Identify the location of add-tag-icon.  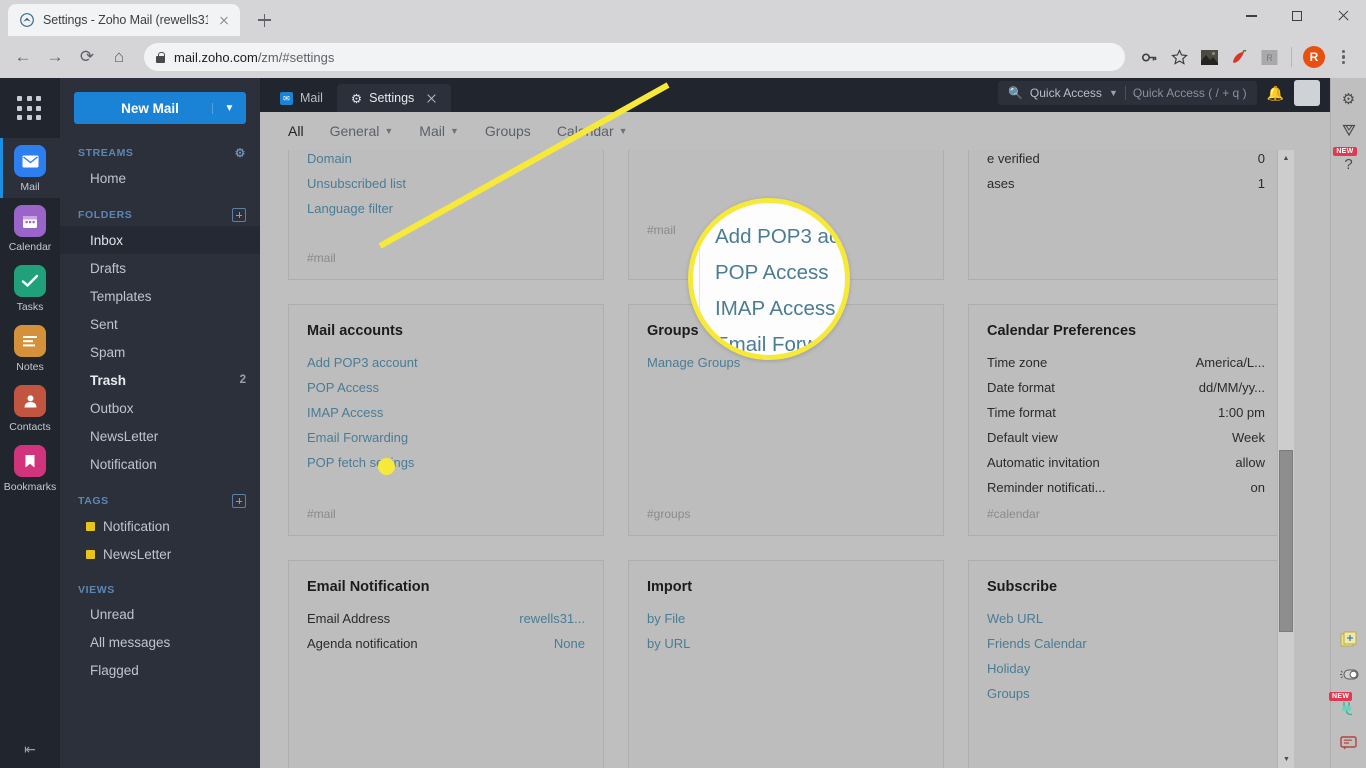
(239, 501).